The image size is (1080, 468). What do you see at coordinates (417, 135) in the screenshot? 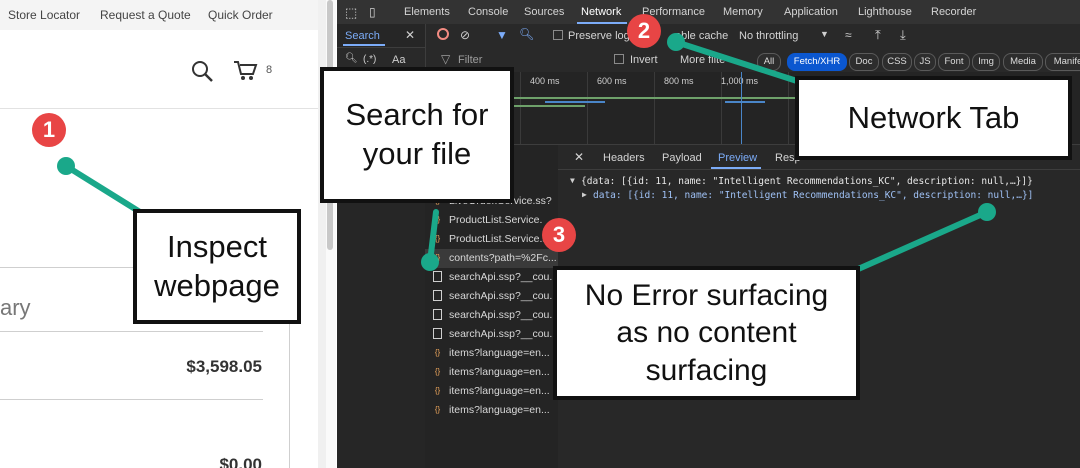
I see `callout-search-file: Search for your file` at bounding box center [417, 135].